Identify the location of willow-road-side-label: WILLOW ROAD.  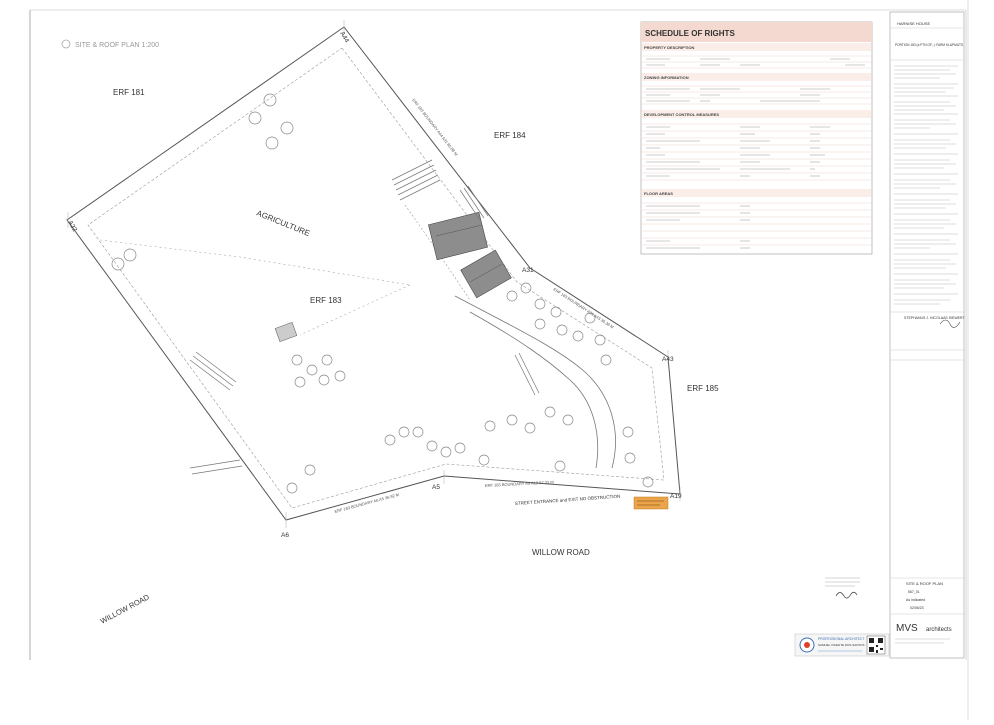
(125, 609).